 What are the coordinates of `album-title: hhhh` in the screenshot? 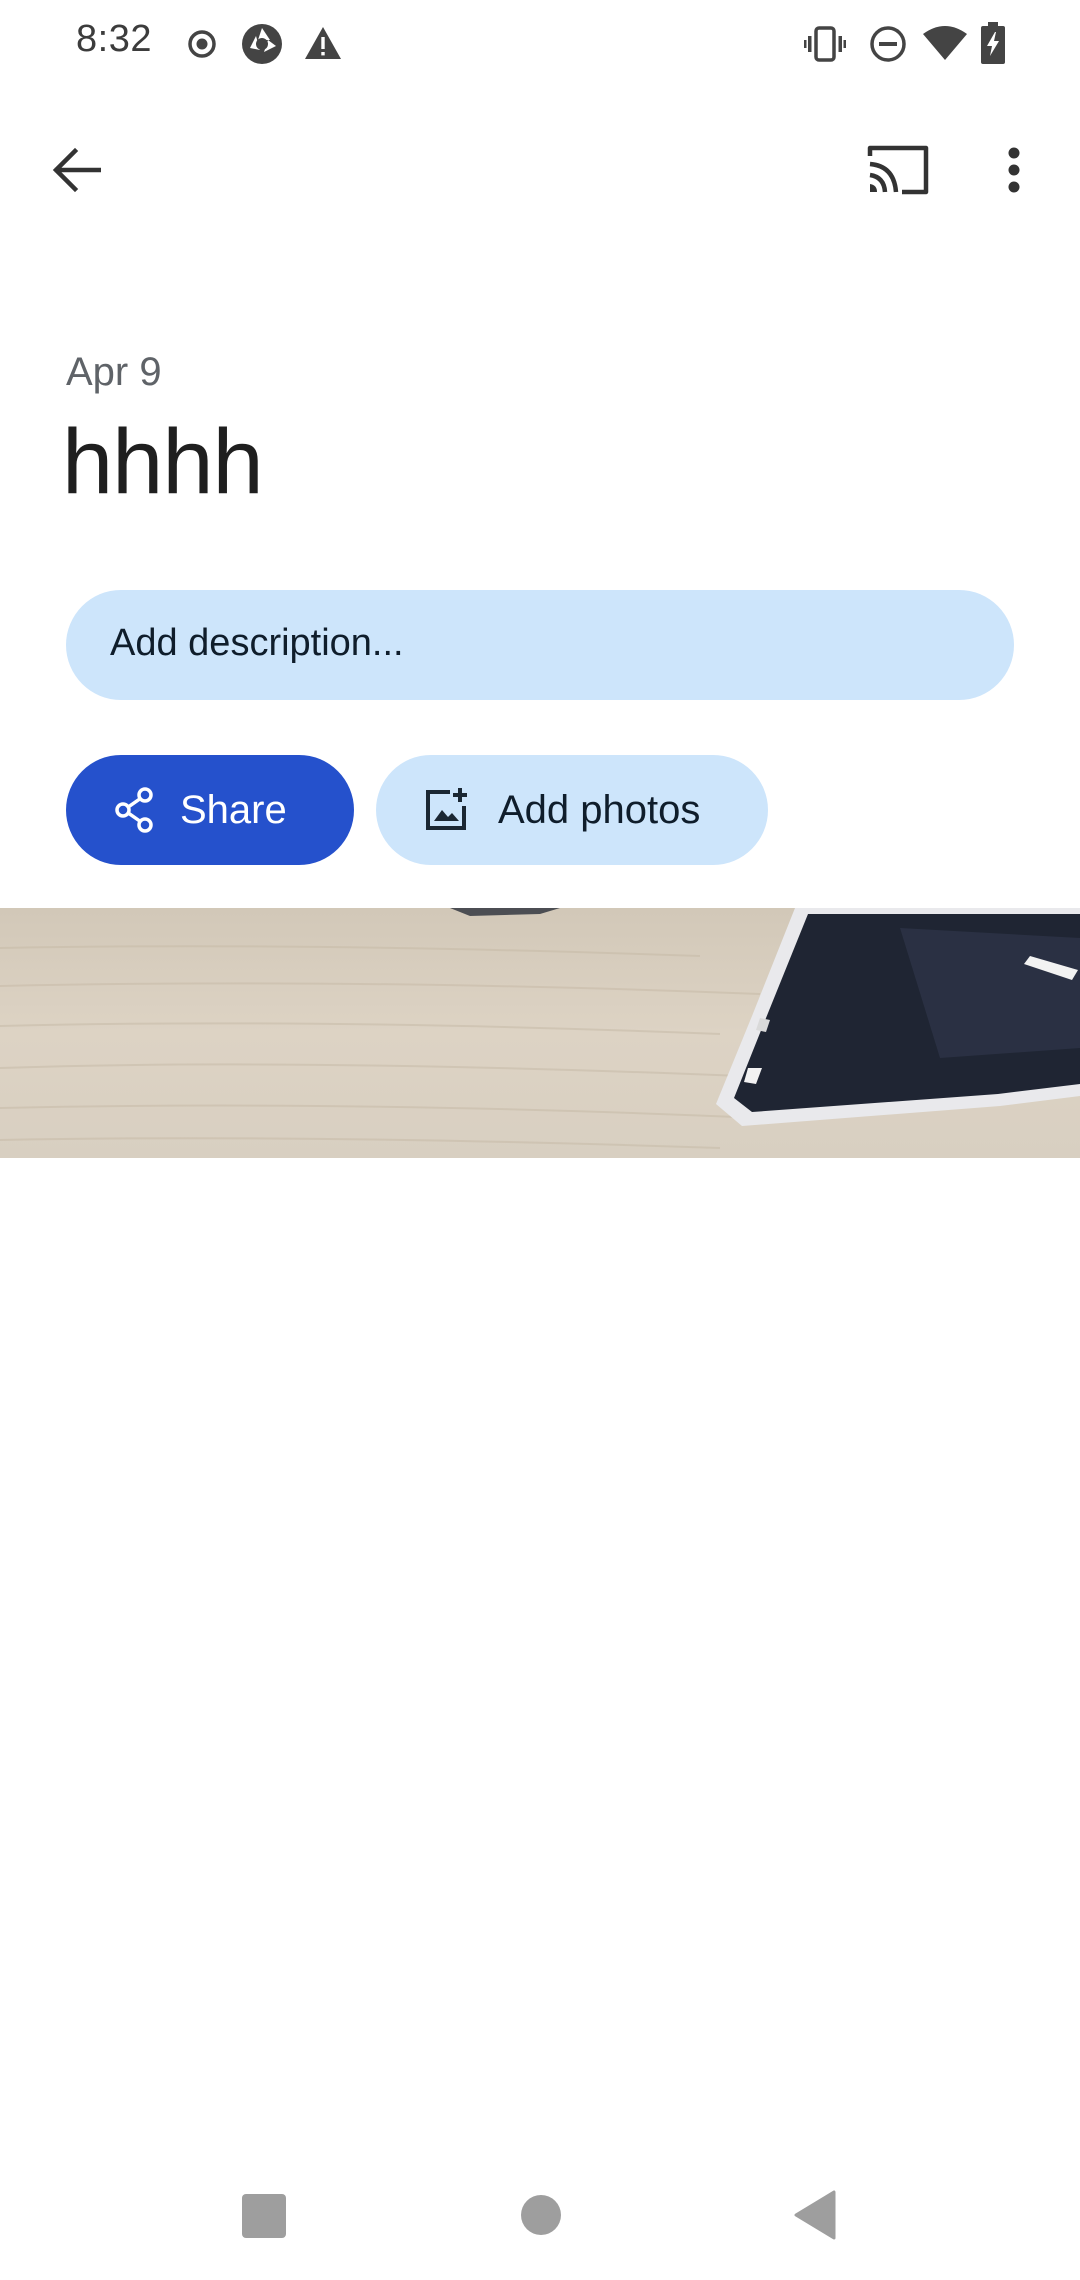 It's located at (163, 462).